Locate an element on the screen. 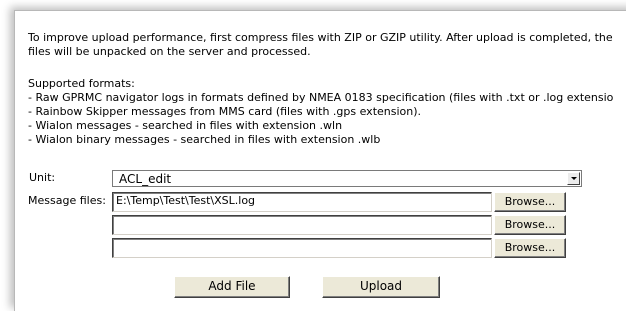  unit-select-value: ACL_edit is located at coordinates (145, 179).